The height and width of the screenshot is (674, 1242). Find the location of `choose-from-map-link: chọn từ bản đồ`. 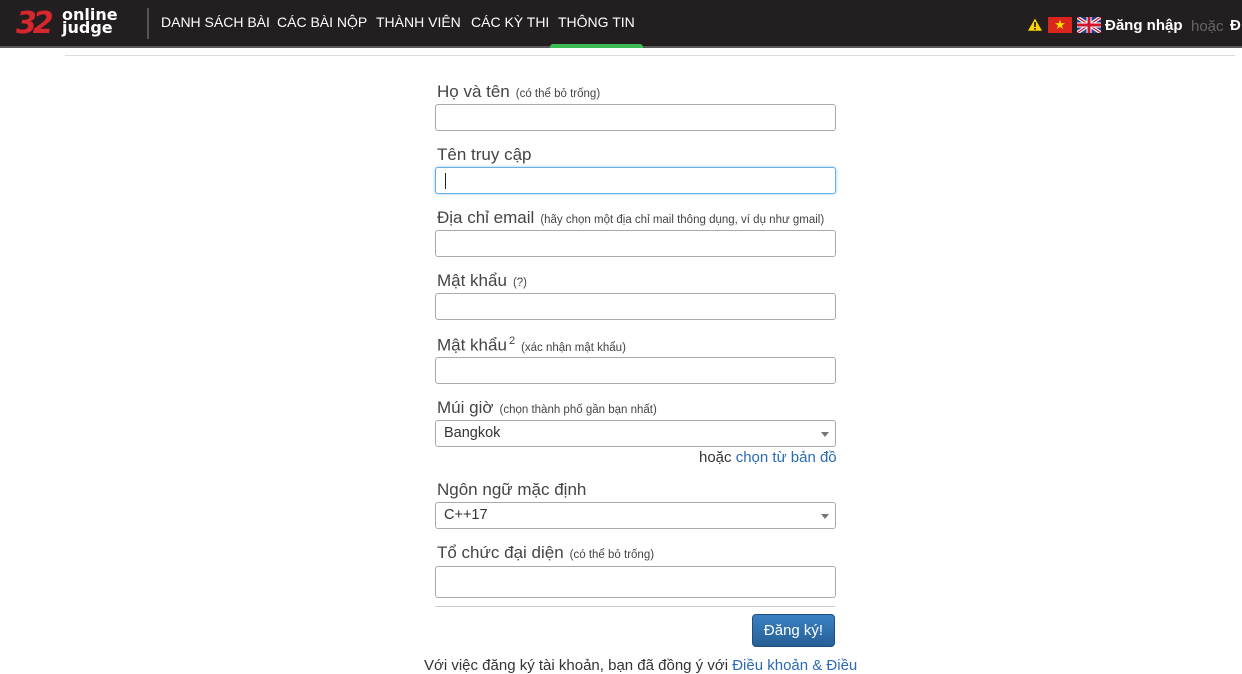

choose-from-map-link: chọn từ bản đồ is located at coordinates (786, 457).